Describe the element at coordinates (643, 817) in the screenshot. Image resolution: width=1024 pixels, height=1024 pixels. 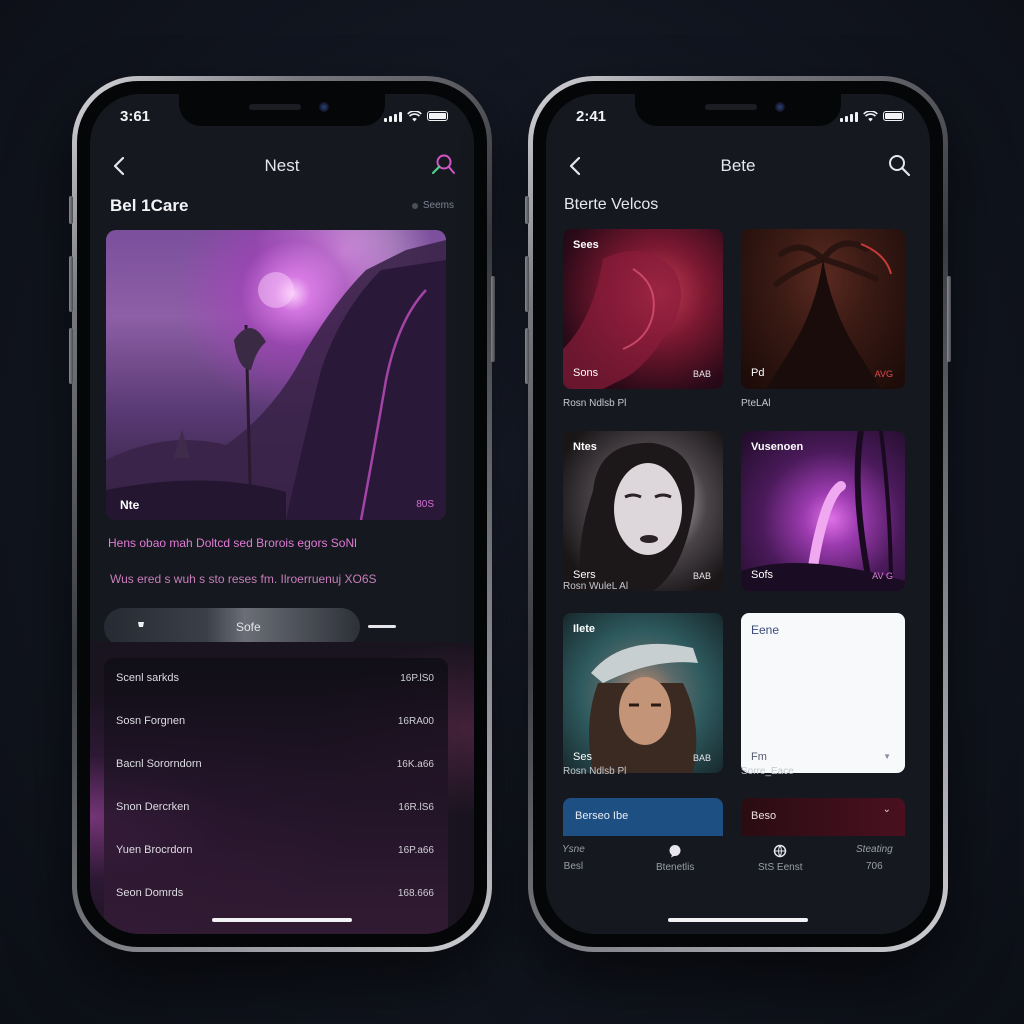
I see `card-blue: Berseo Ibe` at that location.